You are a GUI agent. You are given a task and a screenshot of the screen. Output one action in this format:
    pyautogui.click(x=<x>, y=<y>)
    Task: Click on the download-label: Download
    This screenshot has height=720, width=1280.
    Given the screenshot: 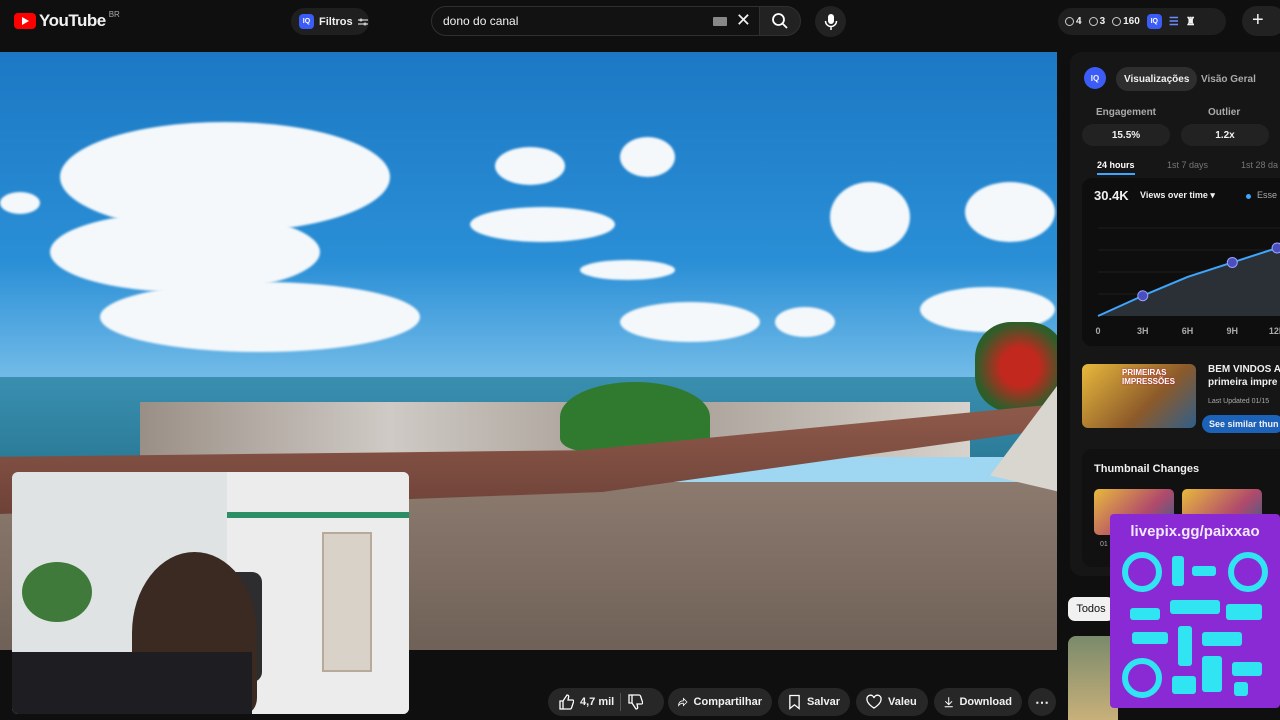 What is the action you would take?
    pyautogui.click(x=985, y=702)
    